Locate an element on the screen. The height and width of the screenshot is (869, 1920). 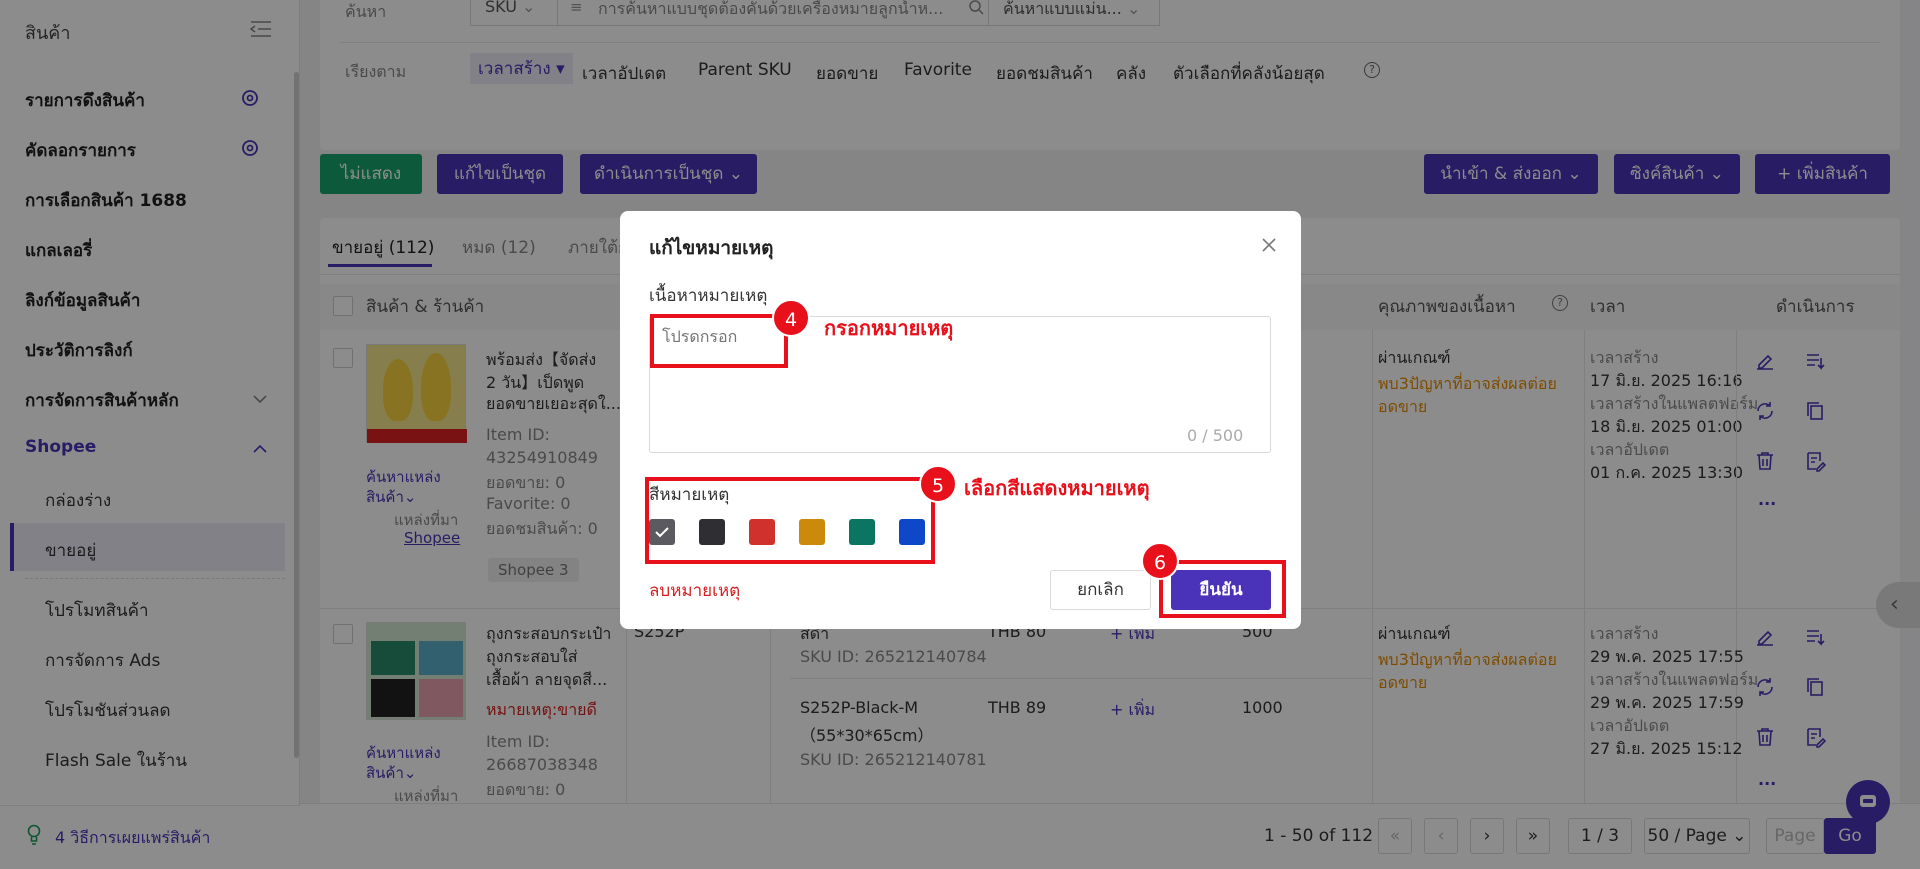
annotation-box-color is located at coordinates (790, 520).